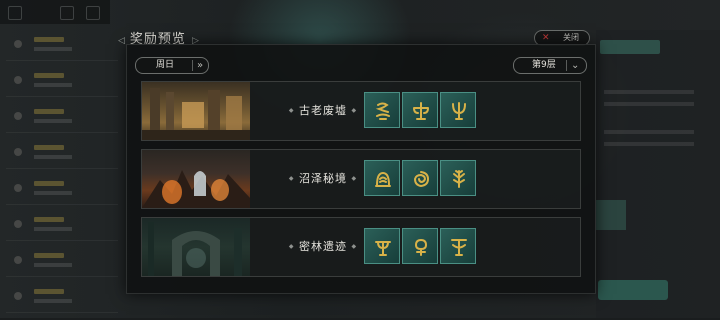 The image size is (720, 320). Describe the element at coordinates (196, 111) in the screenshot. I see `dungeon-image-ruins` at that location.